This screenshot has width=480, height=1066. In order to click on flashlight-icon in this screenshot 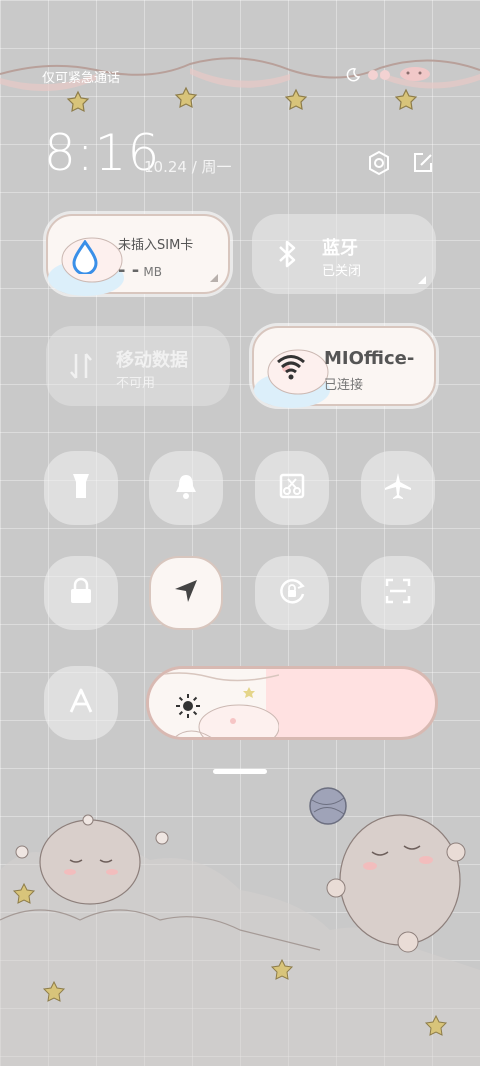, I will do `click(81, 488)`.